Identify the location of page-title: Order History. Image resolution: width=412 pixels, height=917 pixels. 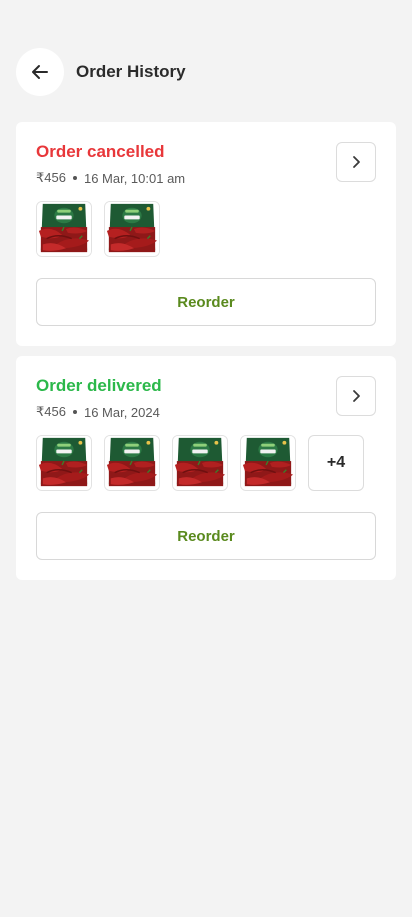
(131, 71).